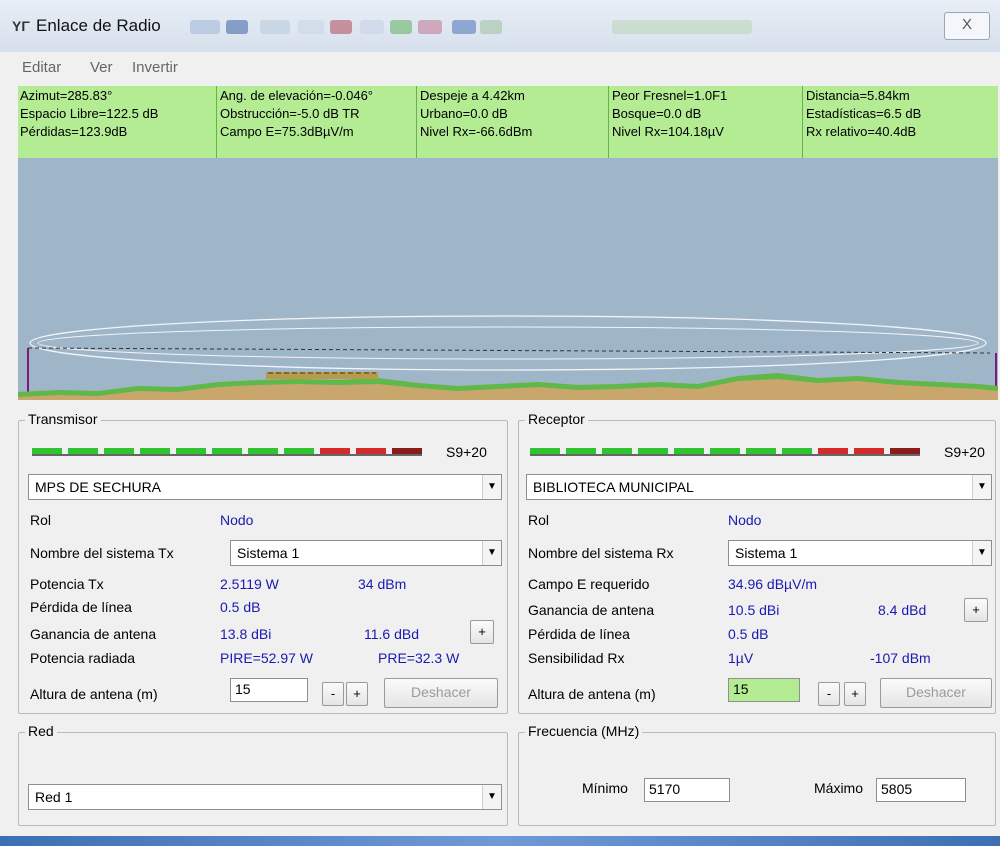 The height and width of the screenshot is (846, 1000). Describe the element at coordinates (741, 689) in the screenshot. I see `rx-altura-value: 15` at that location.